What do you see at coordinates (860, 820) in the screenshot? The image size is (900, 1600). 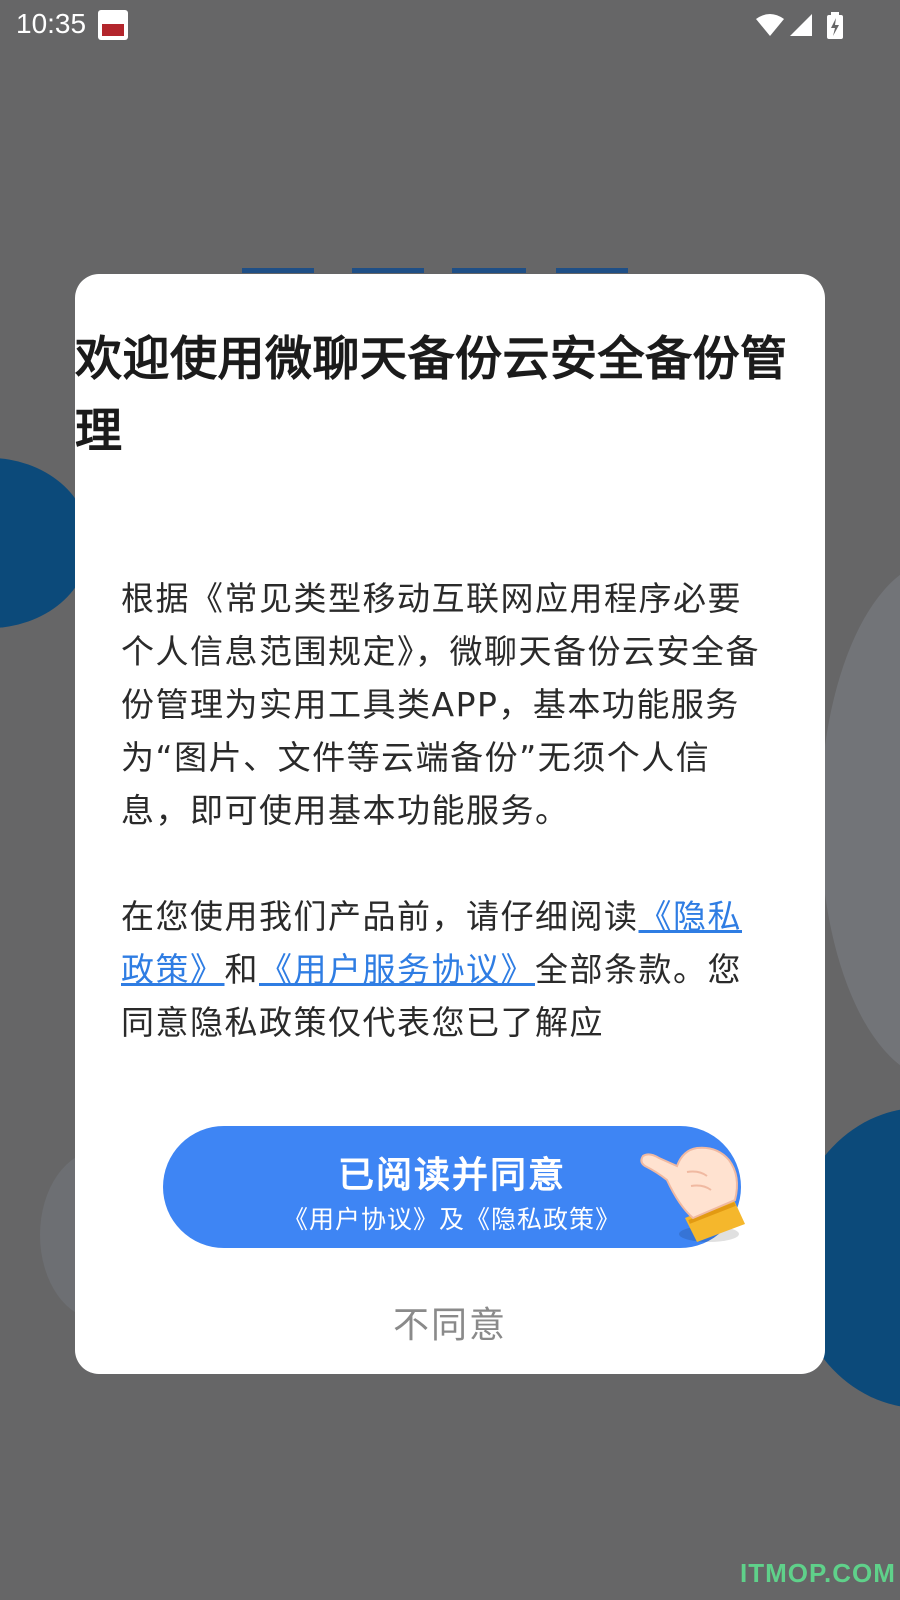 I see `background-shape` at bounding box center [860, 820].